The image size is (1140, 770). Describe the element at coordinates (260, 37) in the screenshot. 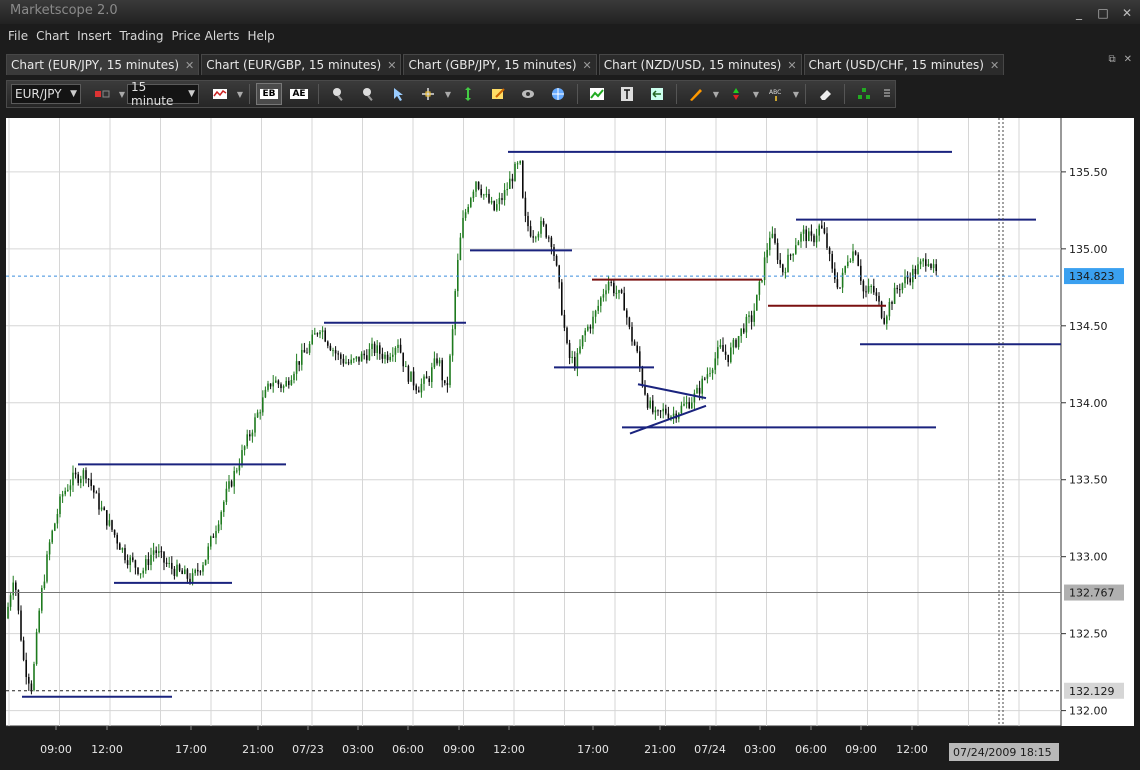

I see `menu-help: Help` at that location.